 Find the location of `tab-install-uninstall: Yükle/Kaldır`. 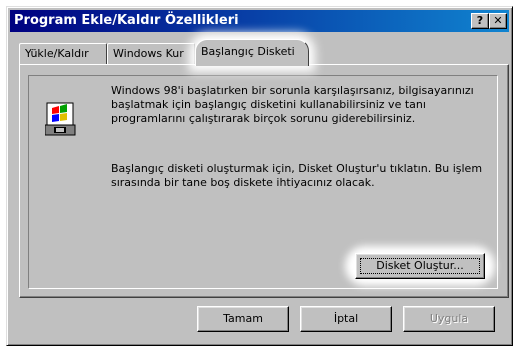

tab-install-uninstall: Yükle/Kaldır is located at coordinates (63, 53).